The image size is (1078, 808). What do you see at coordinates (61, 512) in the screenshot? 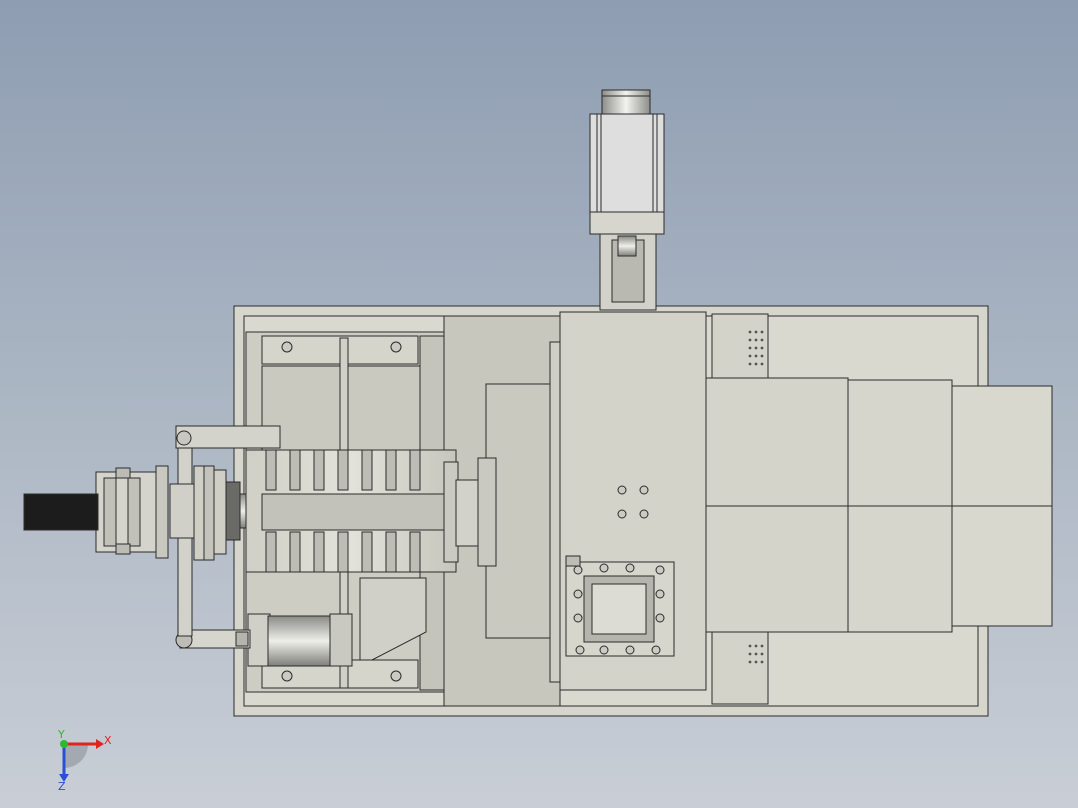
I see `output-shaft` at bounding box center [61, 512].